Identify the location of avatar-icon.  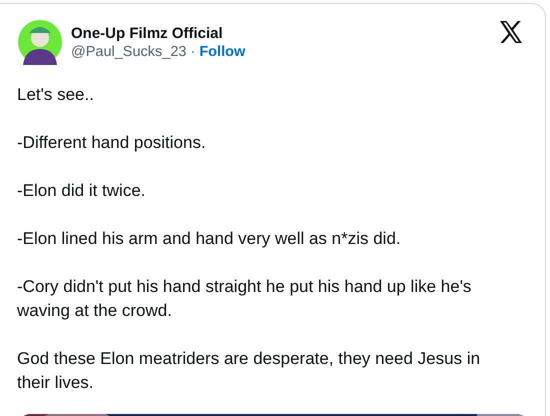
(40, 42).